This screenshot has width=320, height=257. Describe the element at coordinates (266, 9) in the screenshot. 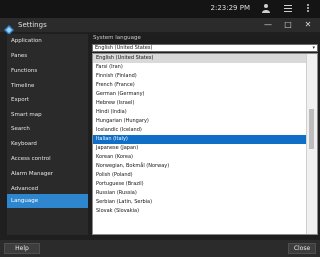

I see `user-icon` at that location.